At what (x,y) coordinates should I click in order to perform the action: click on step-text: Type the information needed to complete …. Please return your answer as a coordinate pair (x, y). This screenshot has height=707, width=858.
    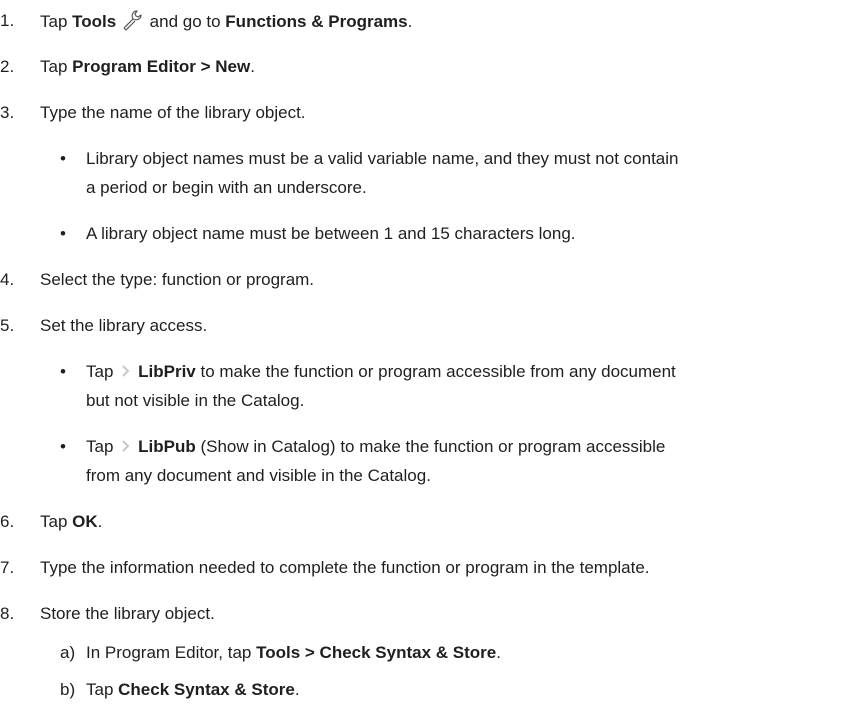
    Looking at the image, I should click on (345, 567).